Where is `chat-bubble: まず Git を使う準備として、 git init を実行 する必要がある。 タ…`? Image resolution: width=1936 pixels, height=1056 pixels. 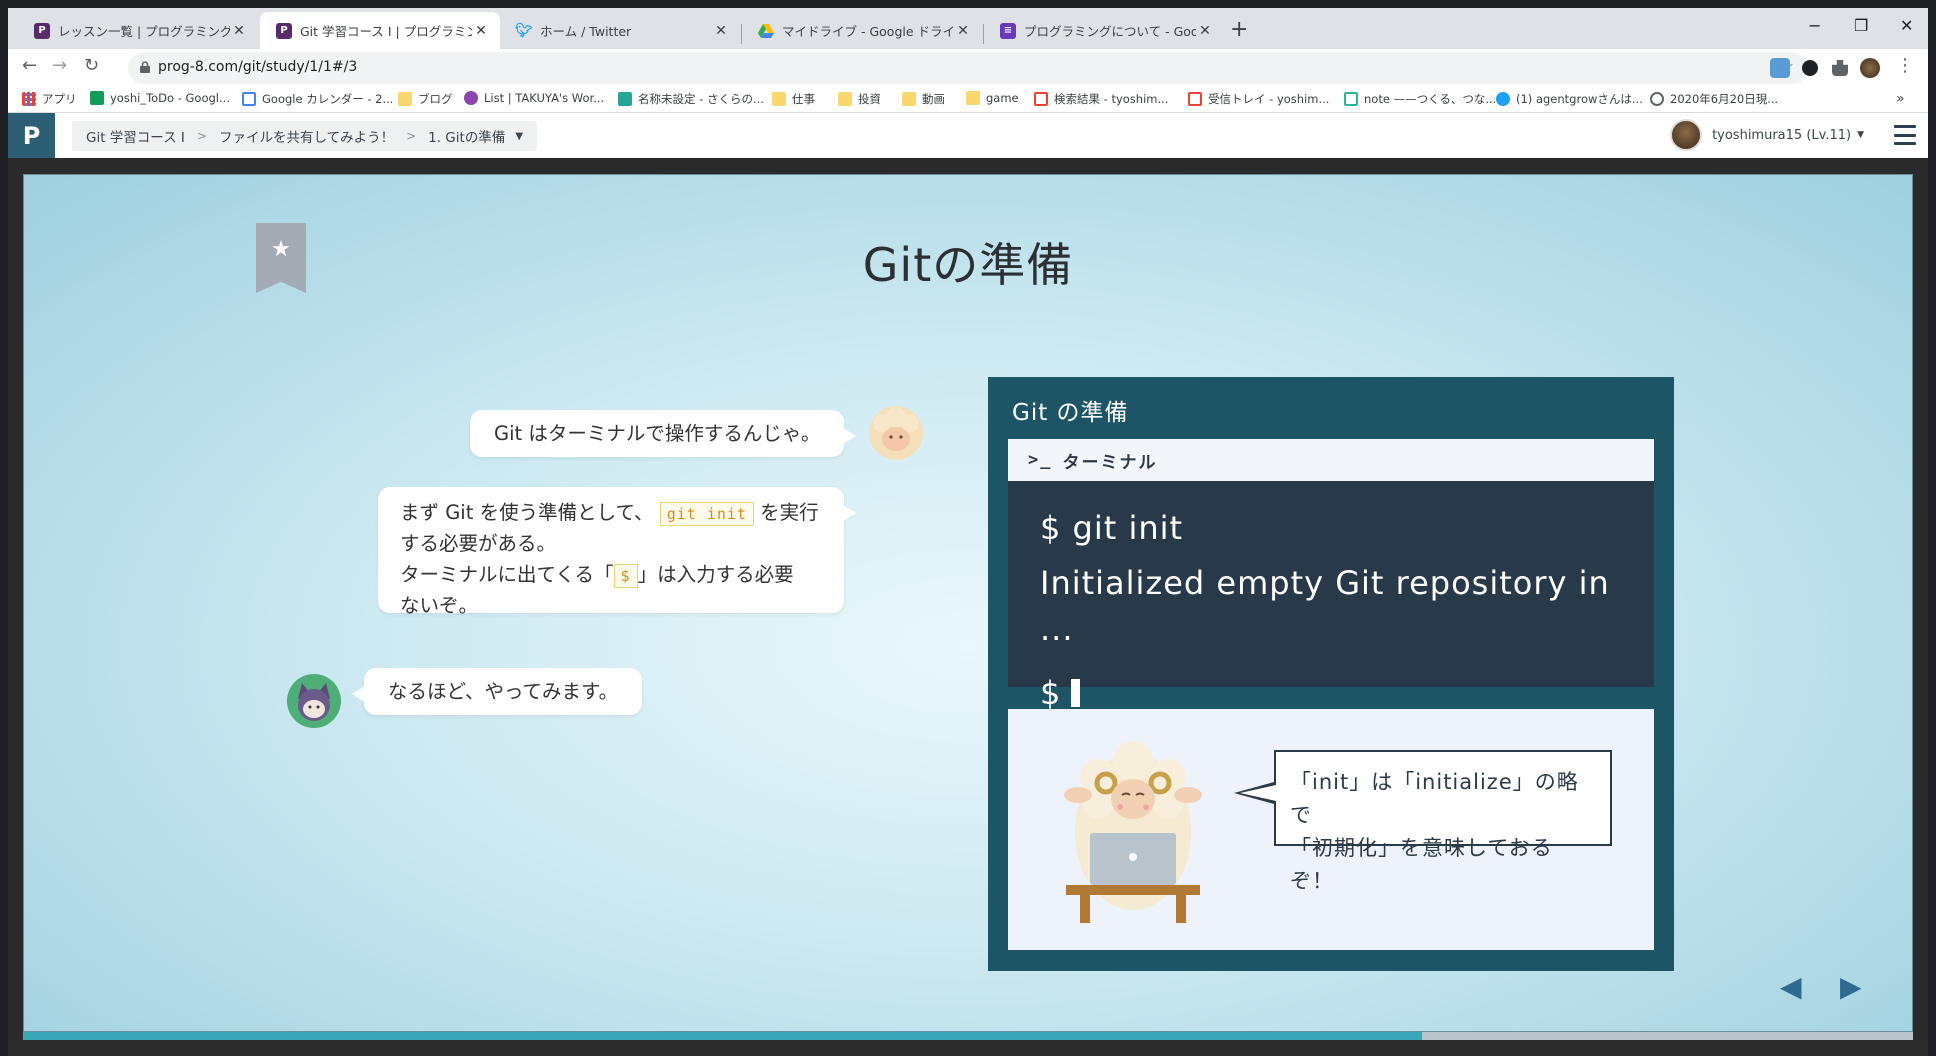 chat-bubble: まず Git を使う準備として、 git init を実行 する必要がある。 タ… is located at coordinates (617, 552).